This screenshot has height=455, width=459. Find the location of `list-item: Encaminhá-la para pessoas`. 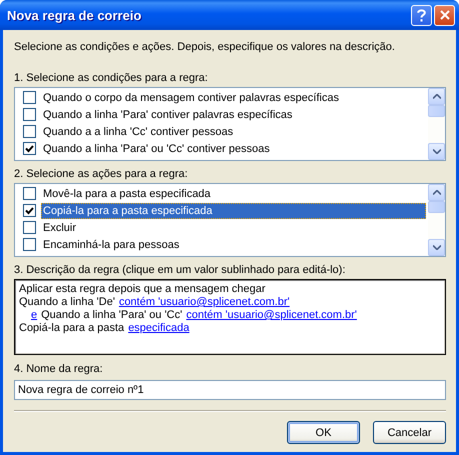

list-item: Encaminhá-la para pessoas is located at coordinates (233, 244).